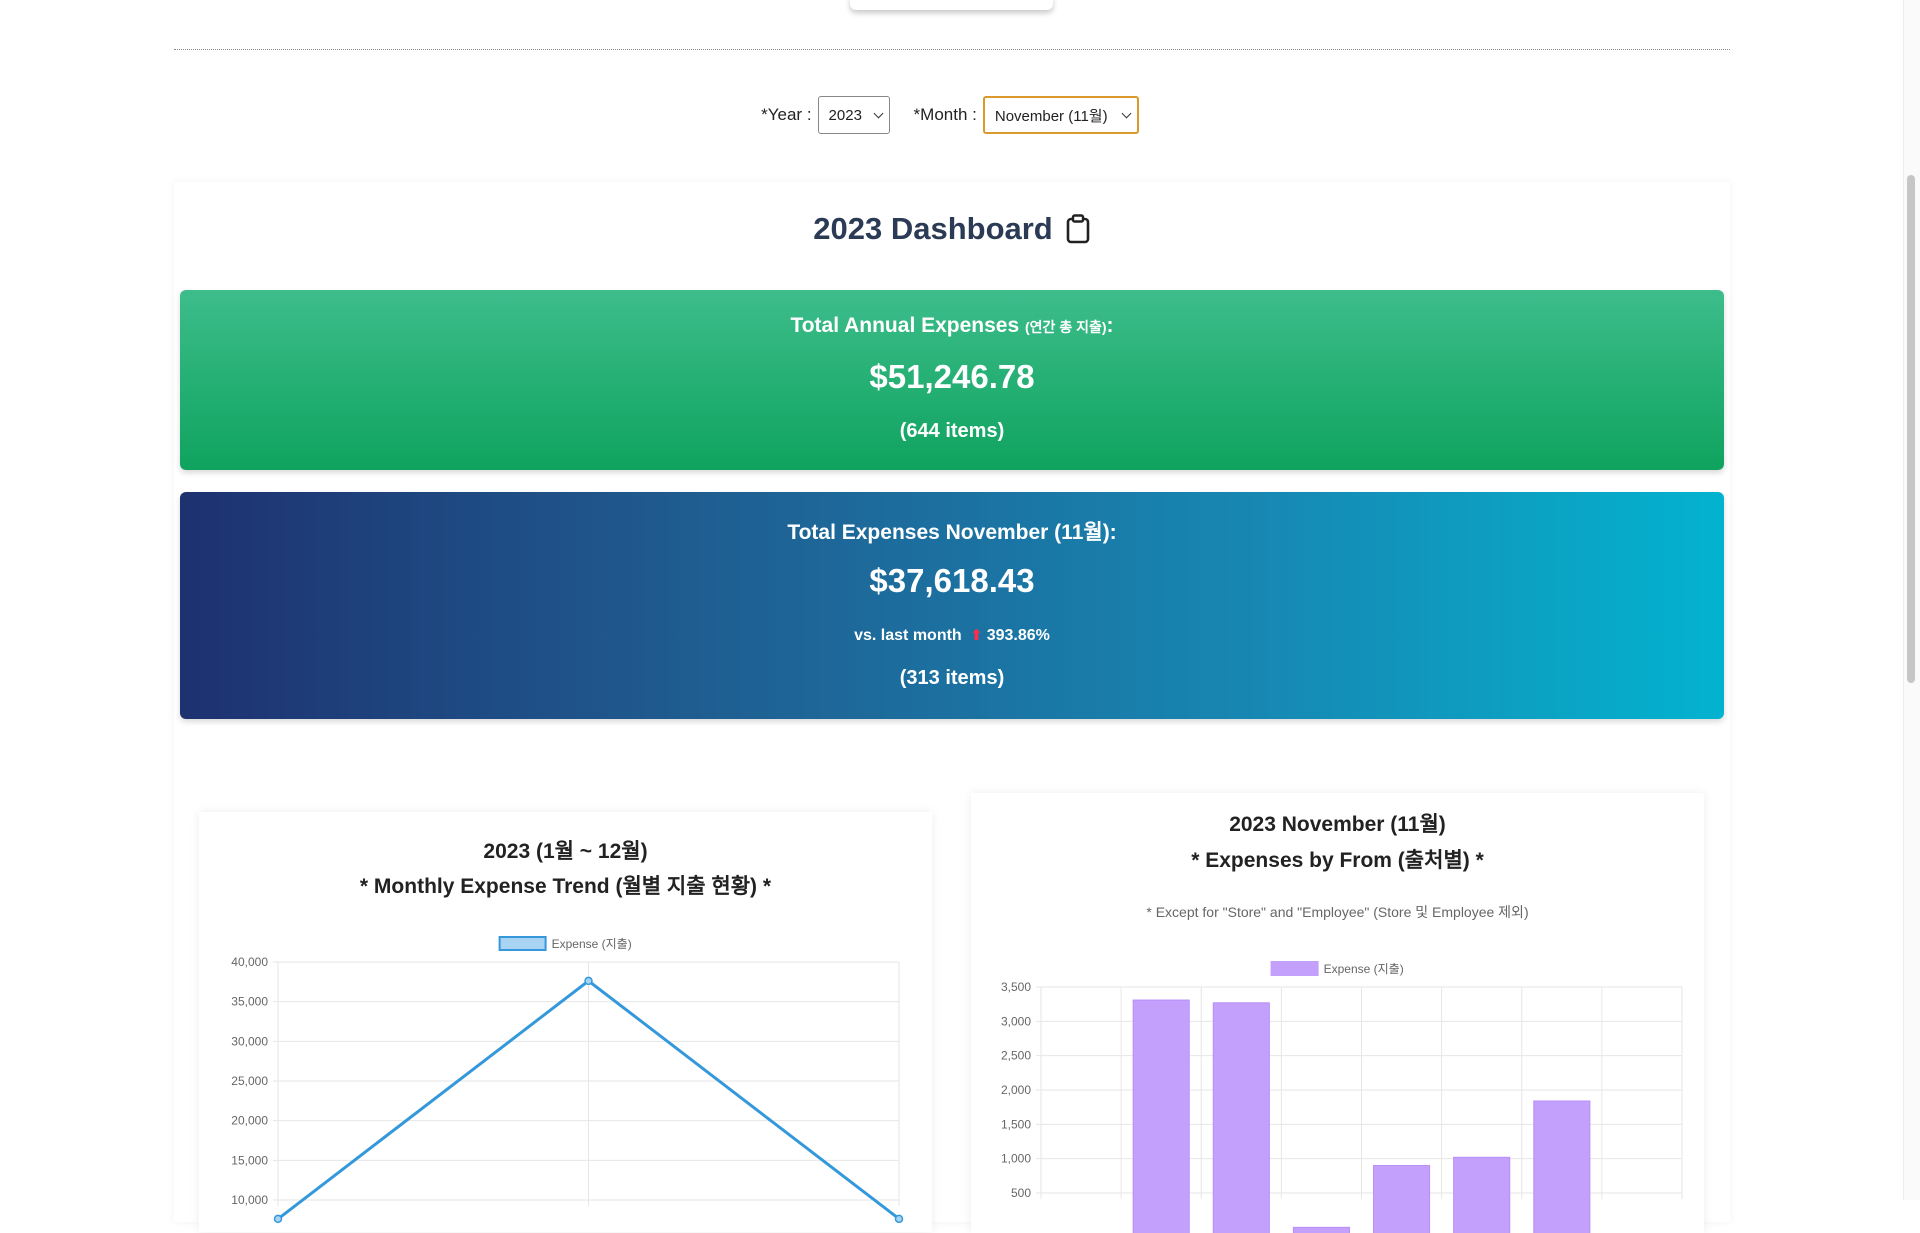 The height and width of the screenshot is (1233, 1920). Describe the element at coordinates (905, 325) in the screenshot. I see `annual-label: Total Annual Expenses` at that location.